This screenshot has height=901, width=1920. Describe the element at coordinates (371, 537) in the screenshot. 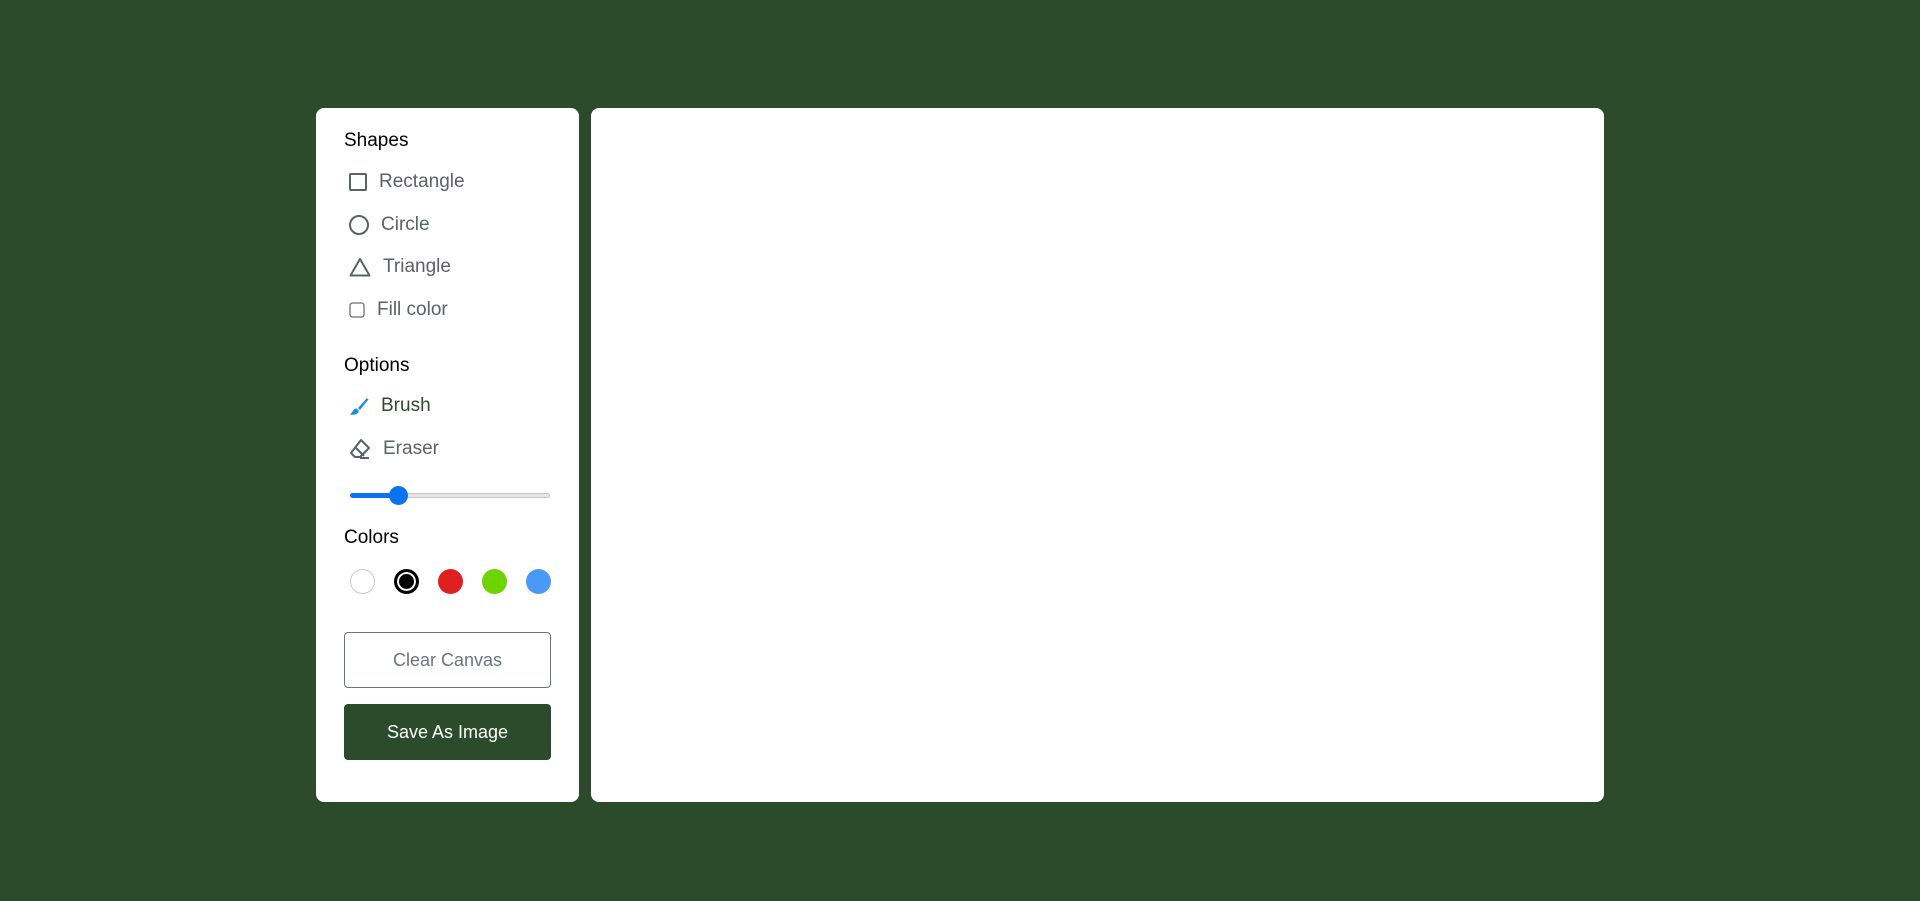

I see `colors-title: Colors` at that location.